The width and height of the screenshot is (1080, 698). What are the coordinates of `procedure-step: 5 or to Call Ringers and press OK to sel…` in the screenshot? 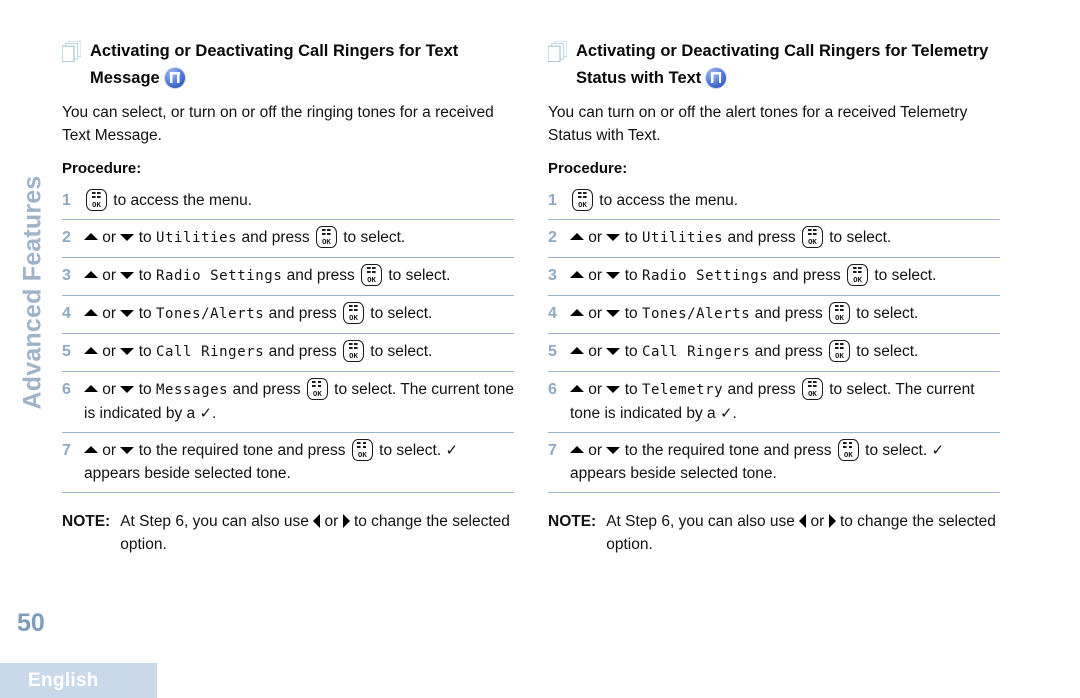 It's located at (288, 353).